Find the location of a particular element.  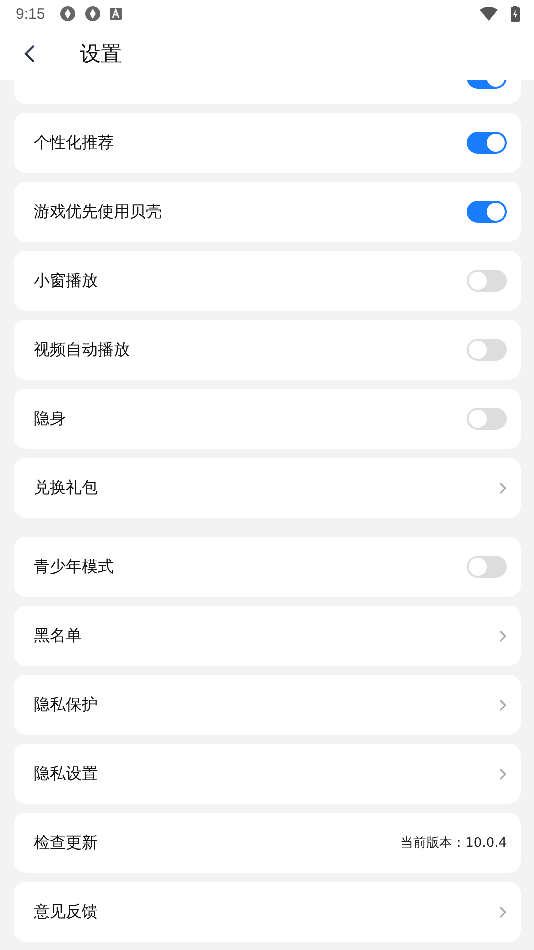

wifi-icon is located at coordinates (489, 14).